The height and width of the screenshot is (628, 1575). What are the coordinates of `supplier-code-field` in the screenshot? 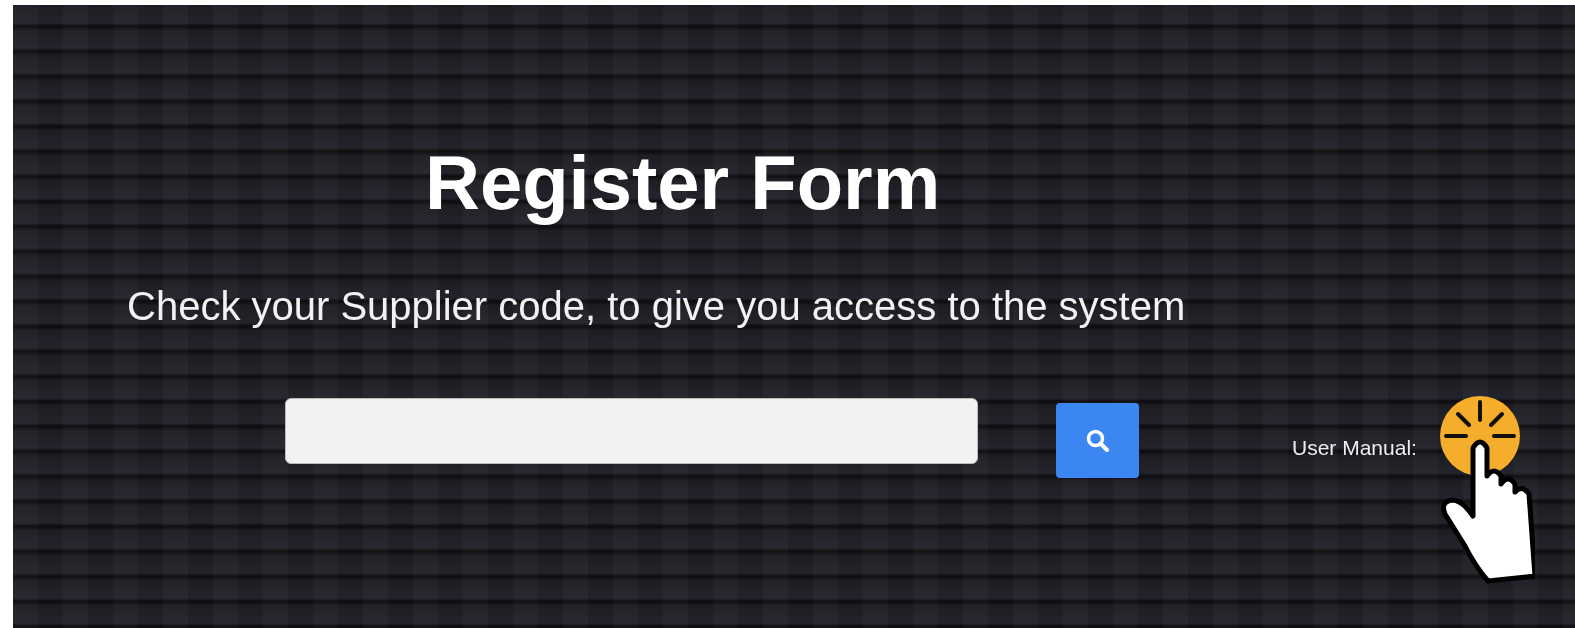 It's located at (631, 431).